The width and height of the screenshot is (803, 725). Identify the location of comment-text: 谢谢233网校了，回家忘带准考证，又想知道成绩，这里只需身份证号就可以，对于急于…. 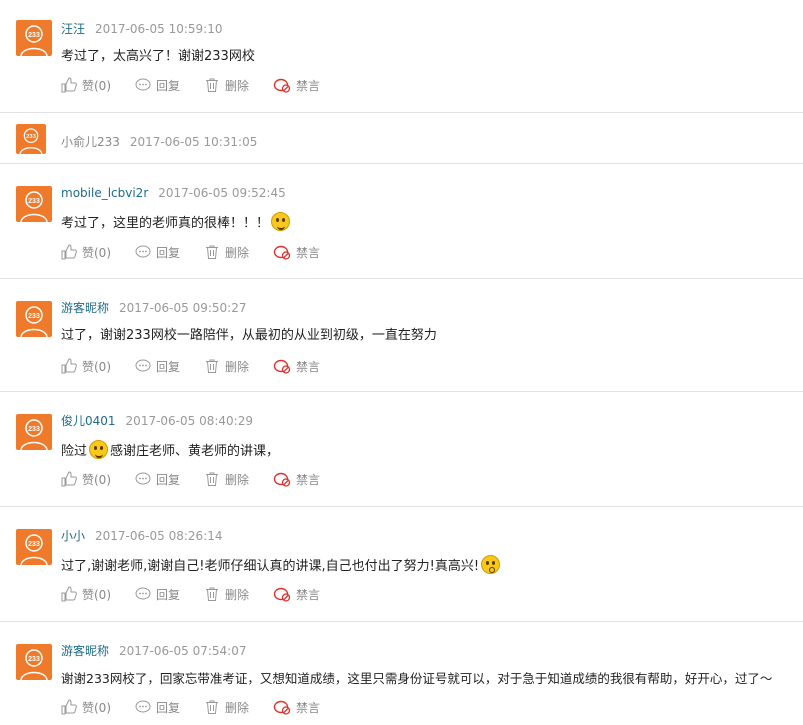
(417, 678).